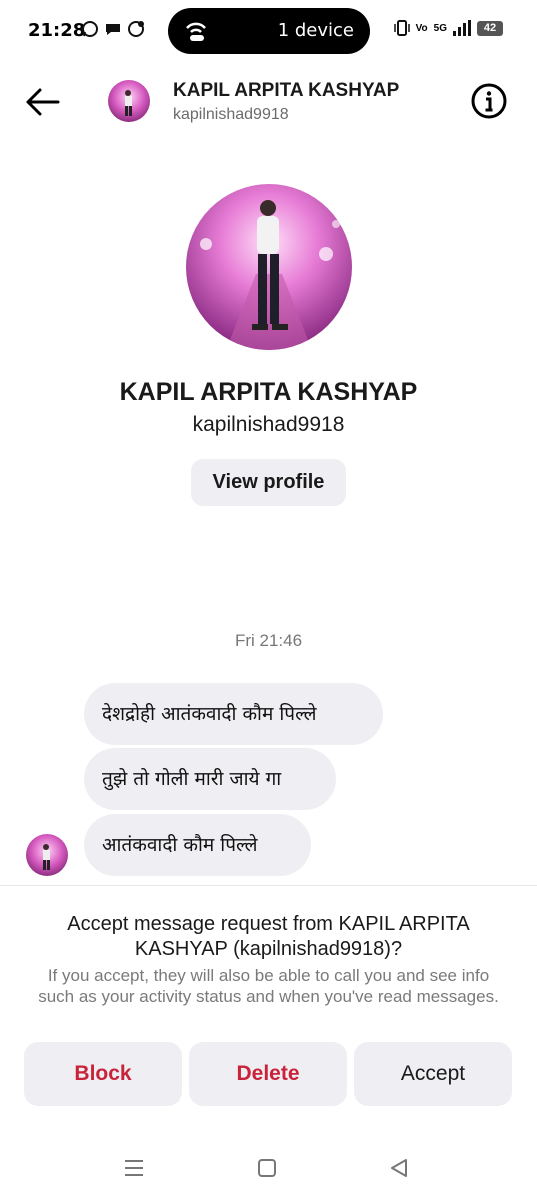 This screenshot has height=1200, width=537. I want to click on back-arrow-icon, so click(42, 102).